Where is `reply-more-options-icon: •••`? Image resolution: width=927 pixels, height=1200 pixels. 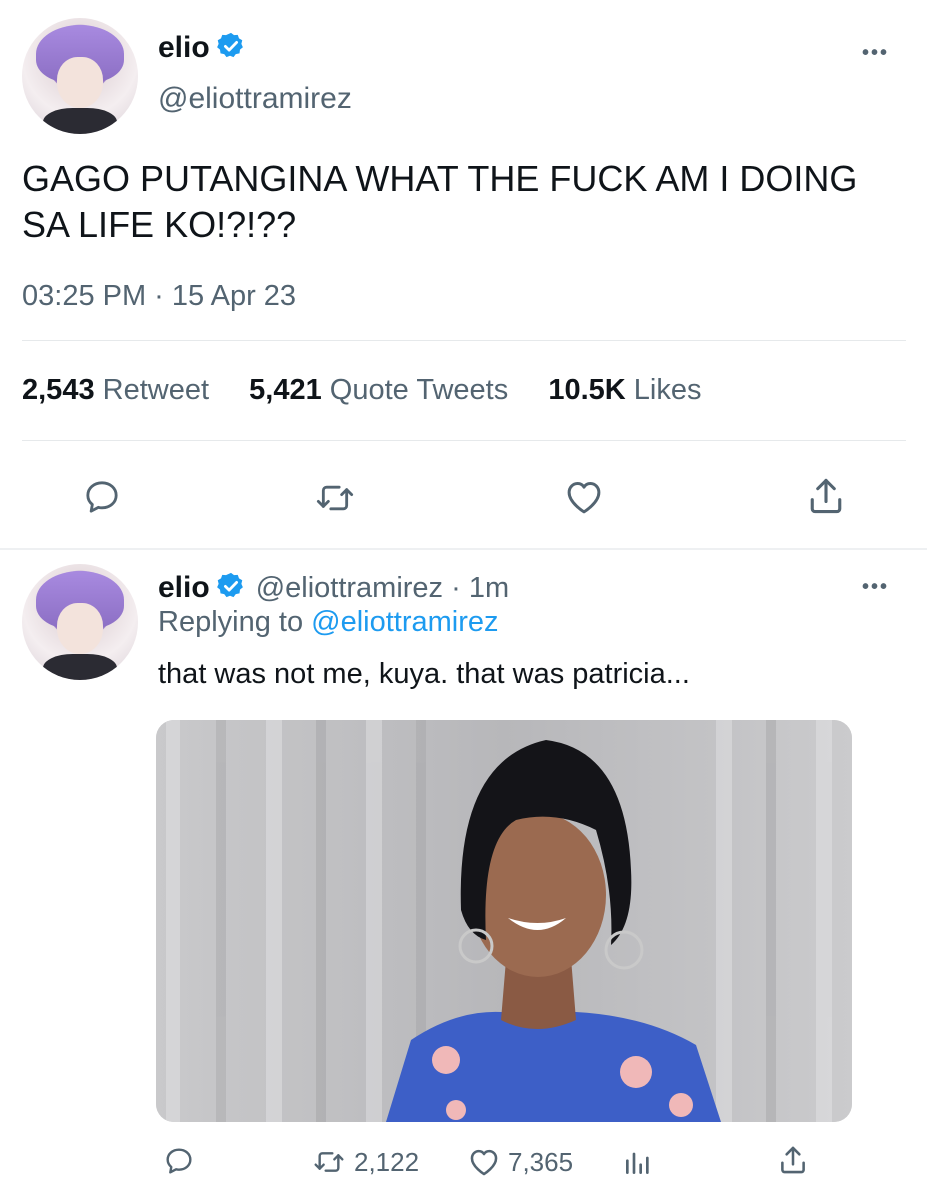
reply-more-options-icon: ••• is located at coordinates (875, 587).